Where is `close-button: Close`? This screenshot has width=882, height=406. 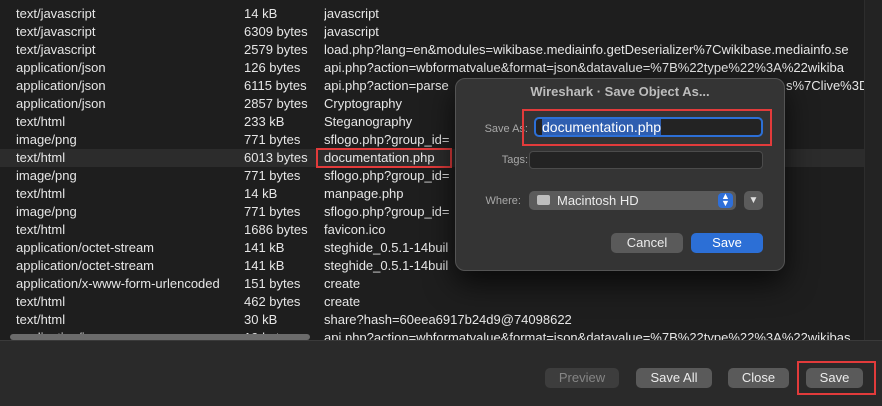
close-button: Close is located at coordinates (758, 378).